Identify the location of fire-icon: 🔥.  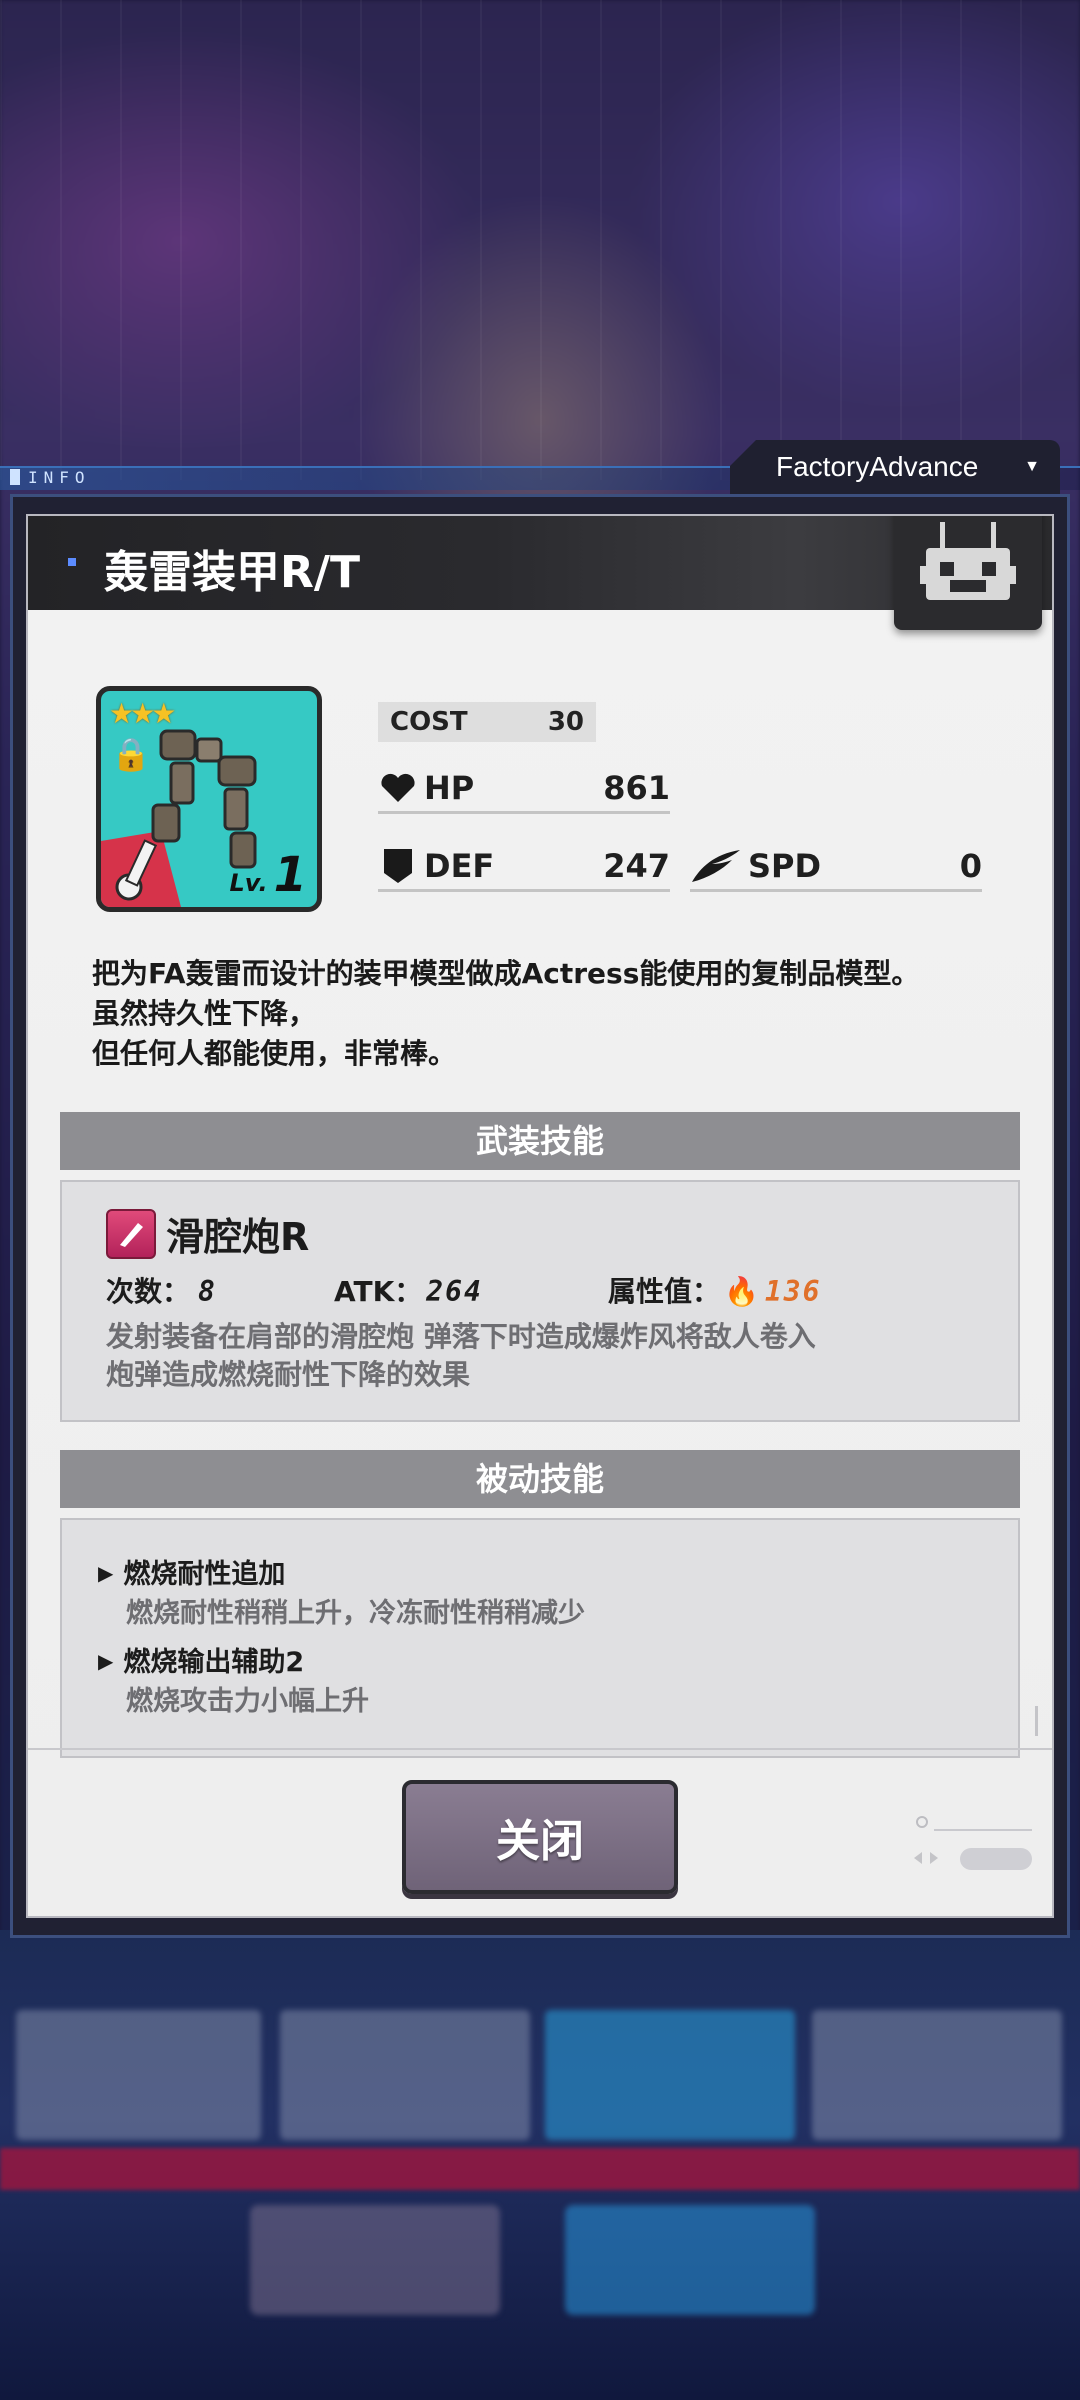
(741, 1291).